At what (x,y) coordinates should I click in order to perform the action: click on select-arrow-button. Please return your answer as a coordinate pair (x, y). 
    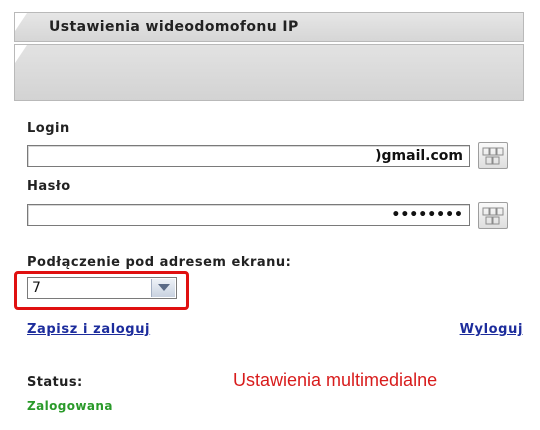
    Looking at the image, I should click on (163, 288).